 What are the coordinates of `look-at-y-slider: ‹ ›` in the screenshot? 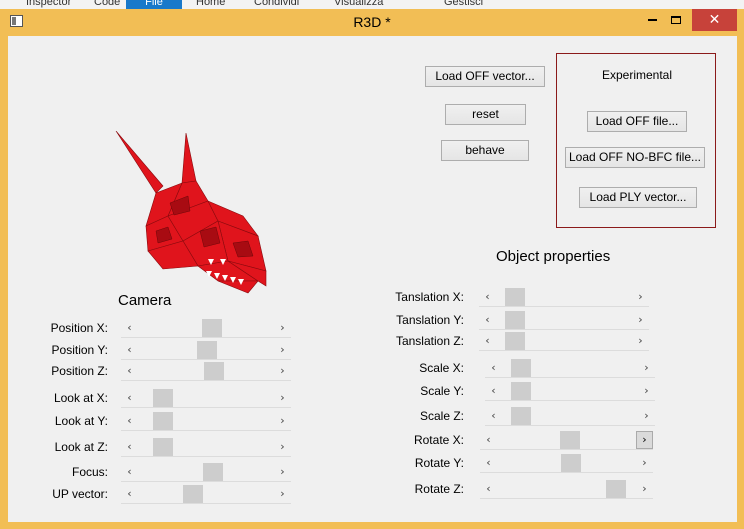 It's located at (206, 421).